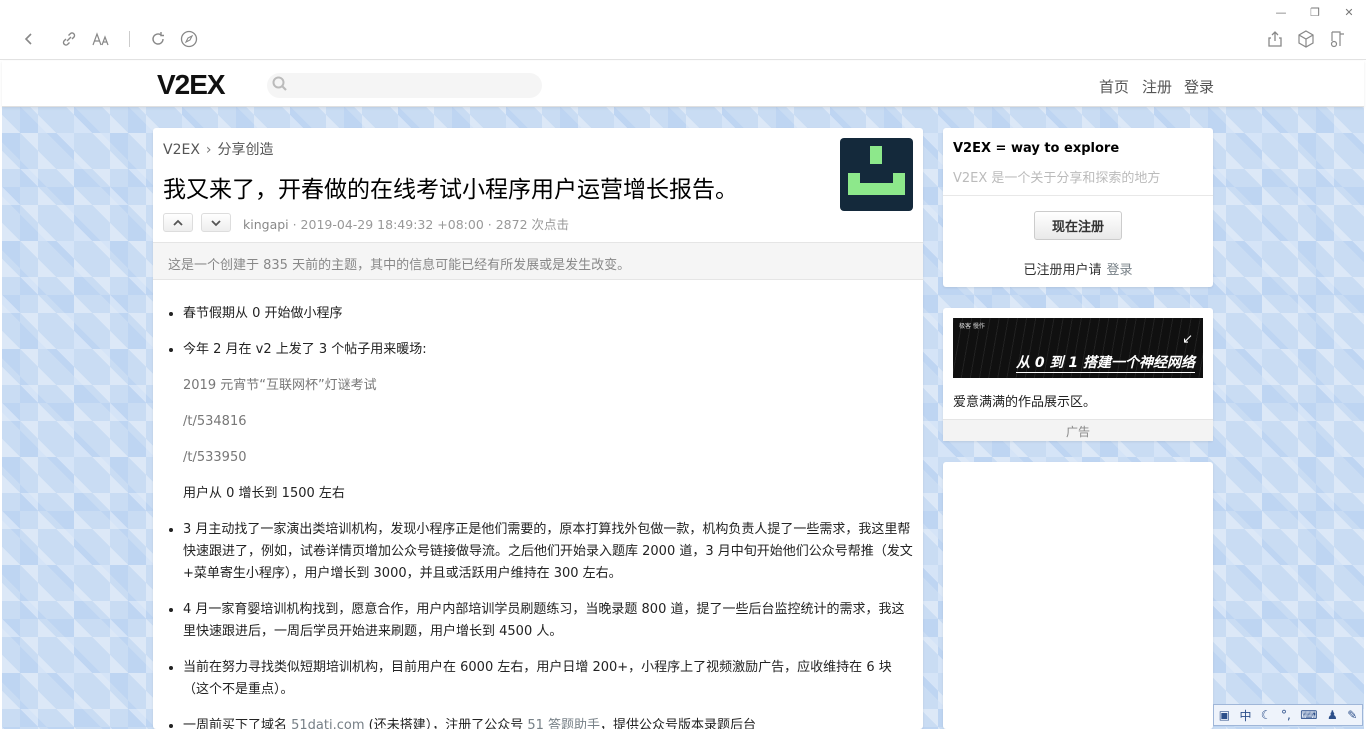 The image size is (1366, 729). I want to click on ad-label: 广告, so click(1078, 430).